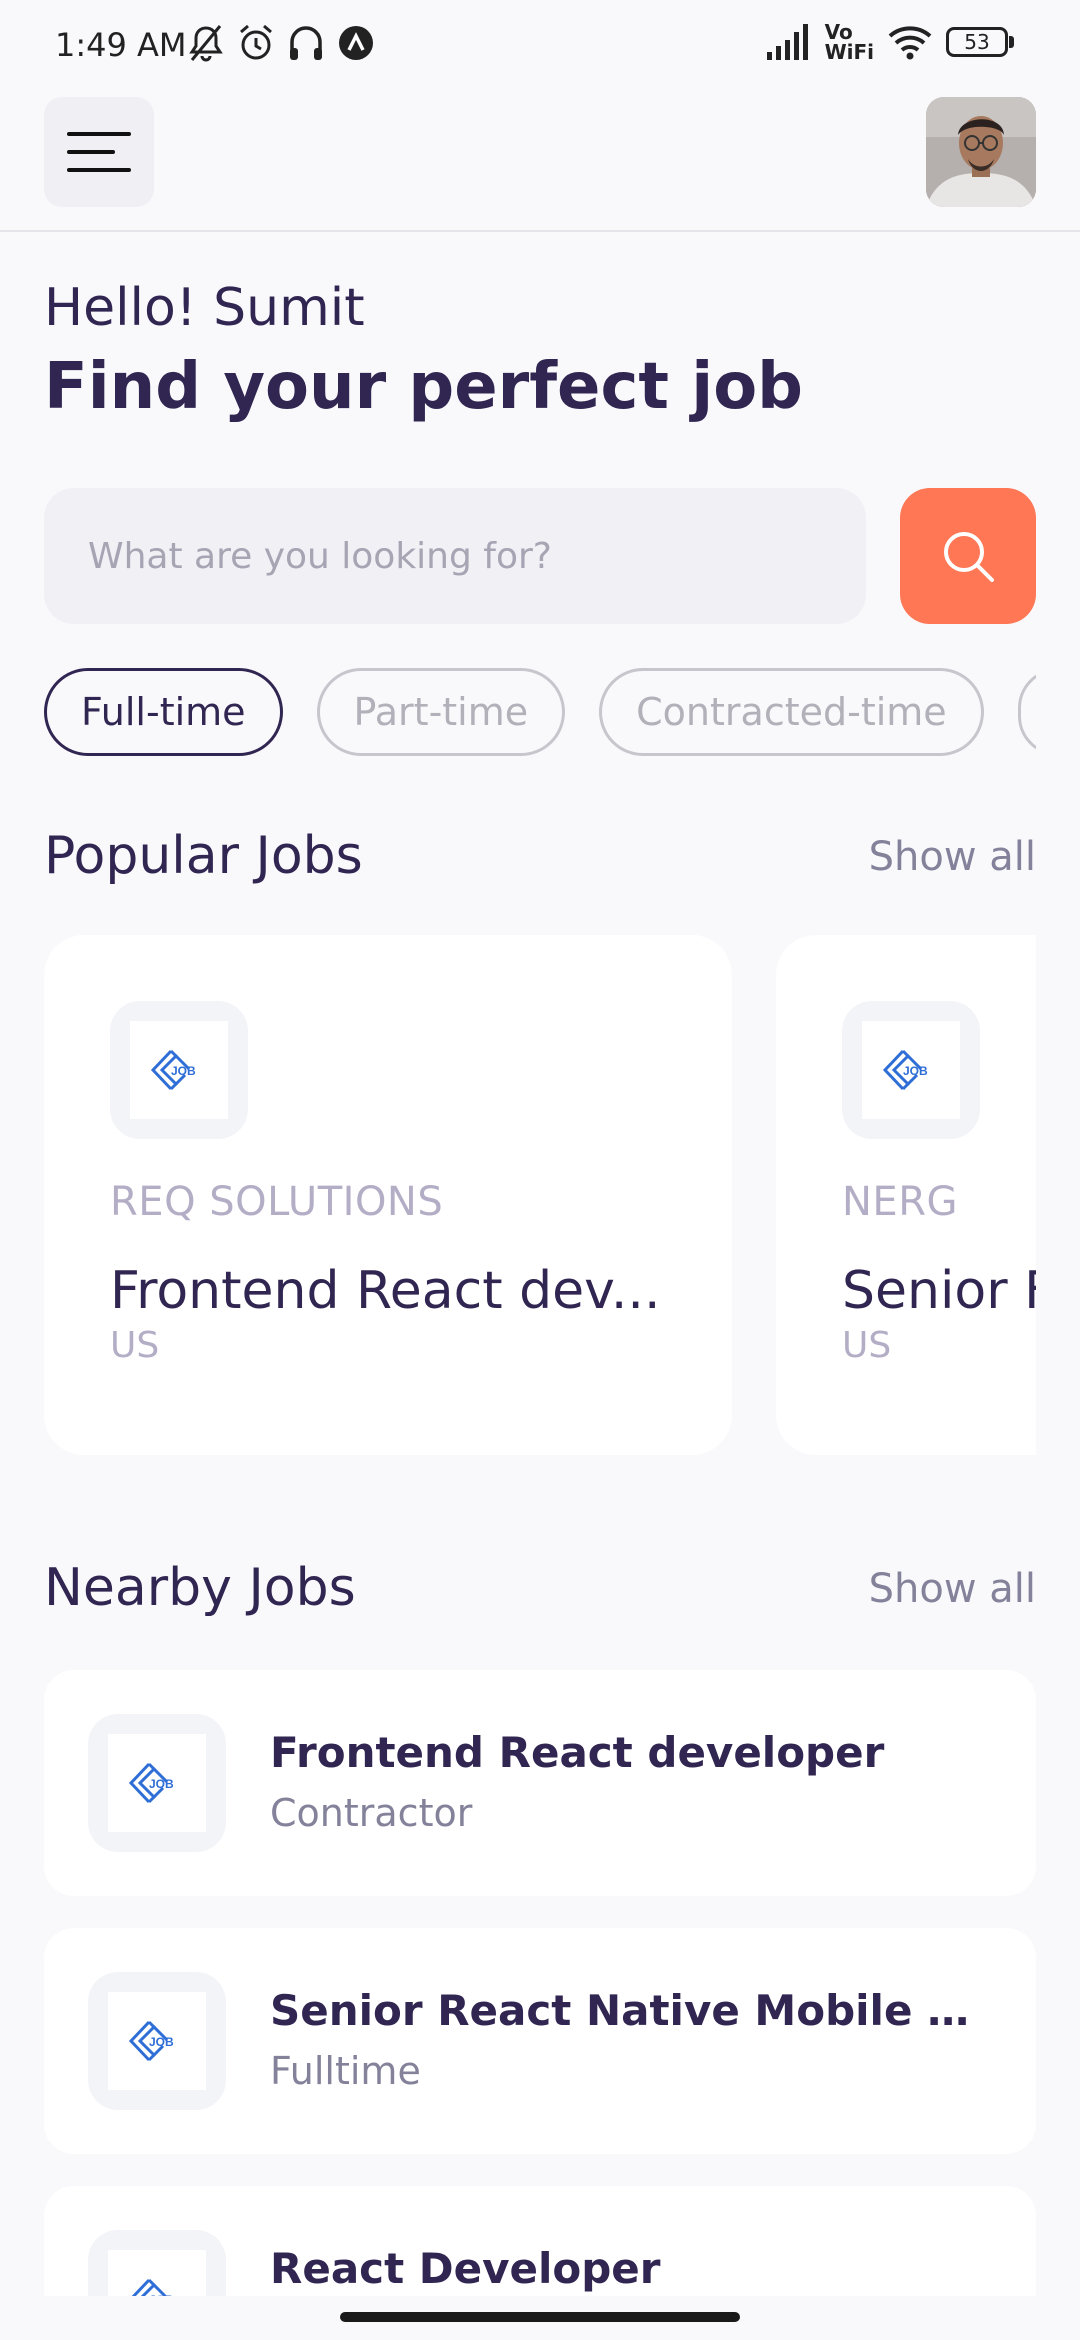 The image size is (1080, 2340). I want to click on search-icon, so click(969, 557).